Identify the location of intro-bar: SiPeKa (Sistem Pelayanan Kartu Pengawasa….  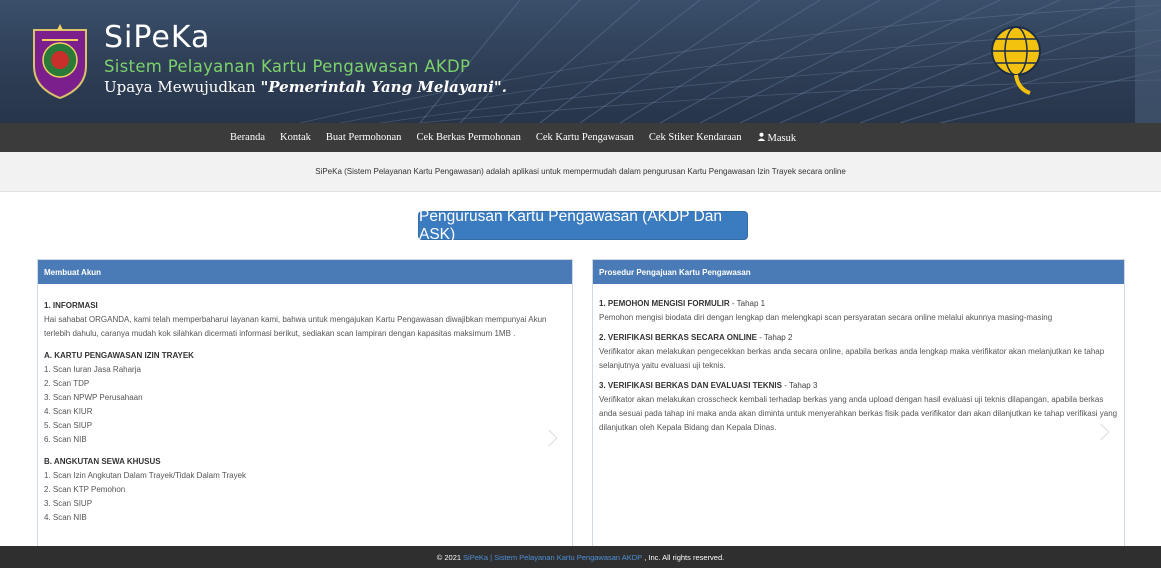
(580, 172).